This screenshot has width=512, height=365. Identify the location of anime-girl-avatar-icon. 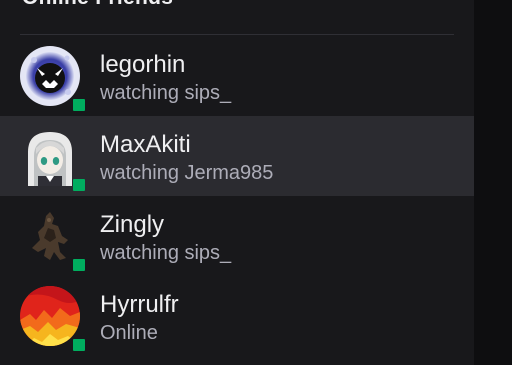
(50, 156).